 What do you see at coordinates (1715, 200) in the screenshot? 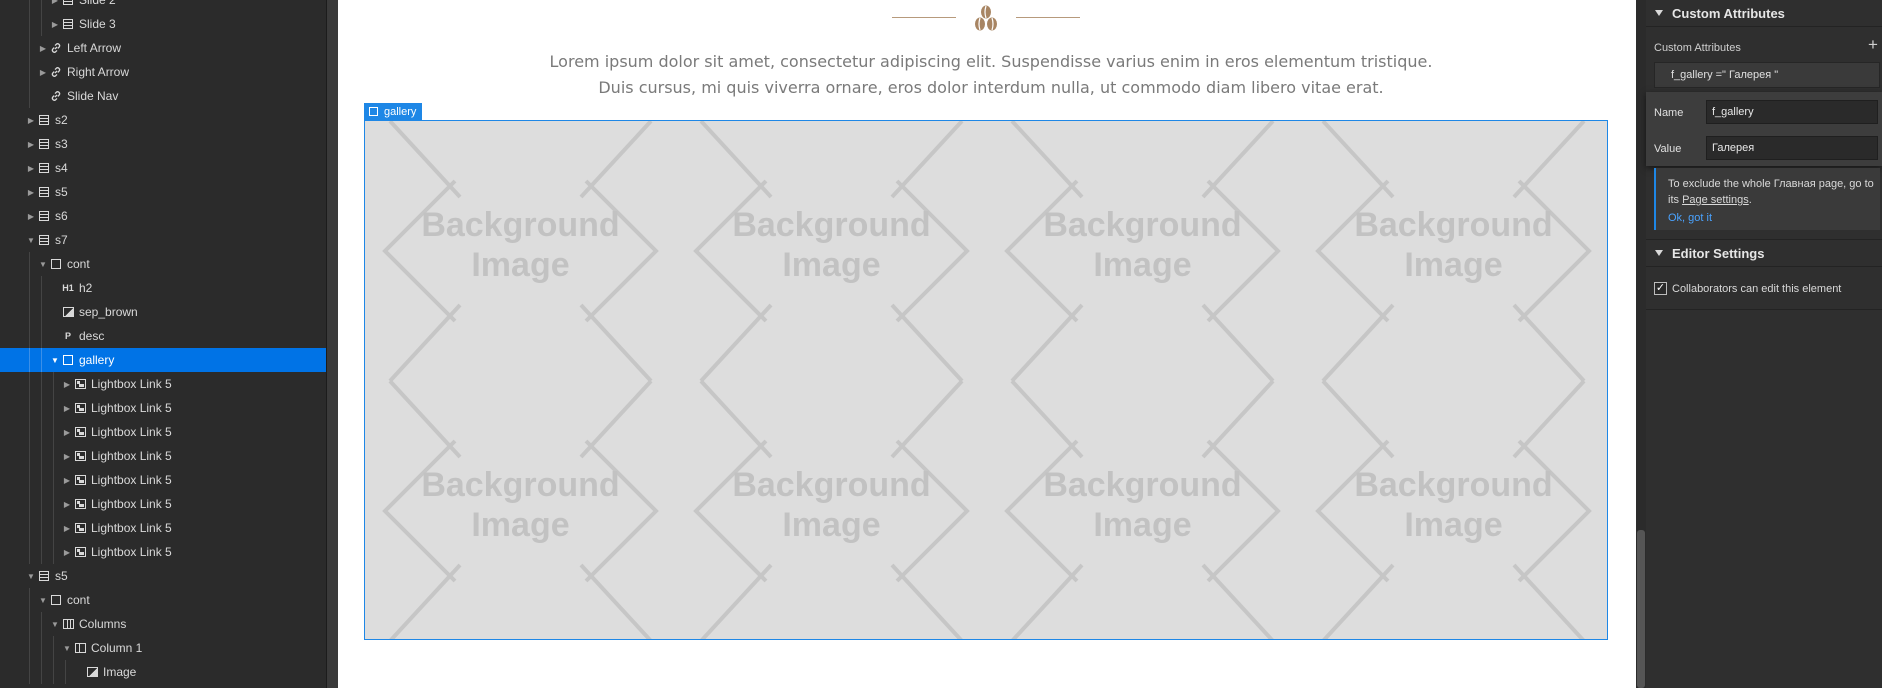
I see `page-settings-link: Page settings` at bounding box center [1715, 200].